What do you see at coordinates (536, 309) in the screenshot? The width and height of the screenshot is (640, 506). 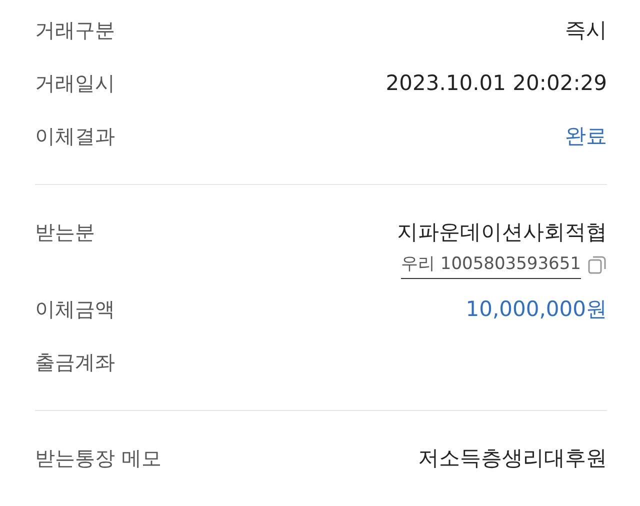 I see `field-value: 10,000,000원` at bounding box center [536, 309].